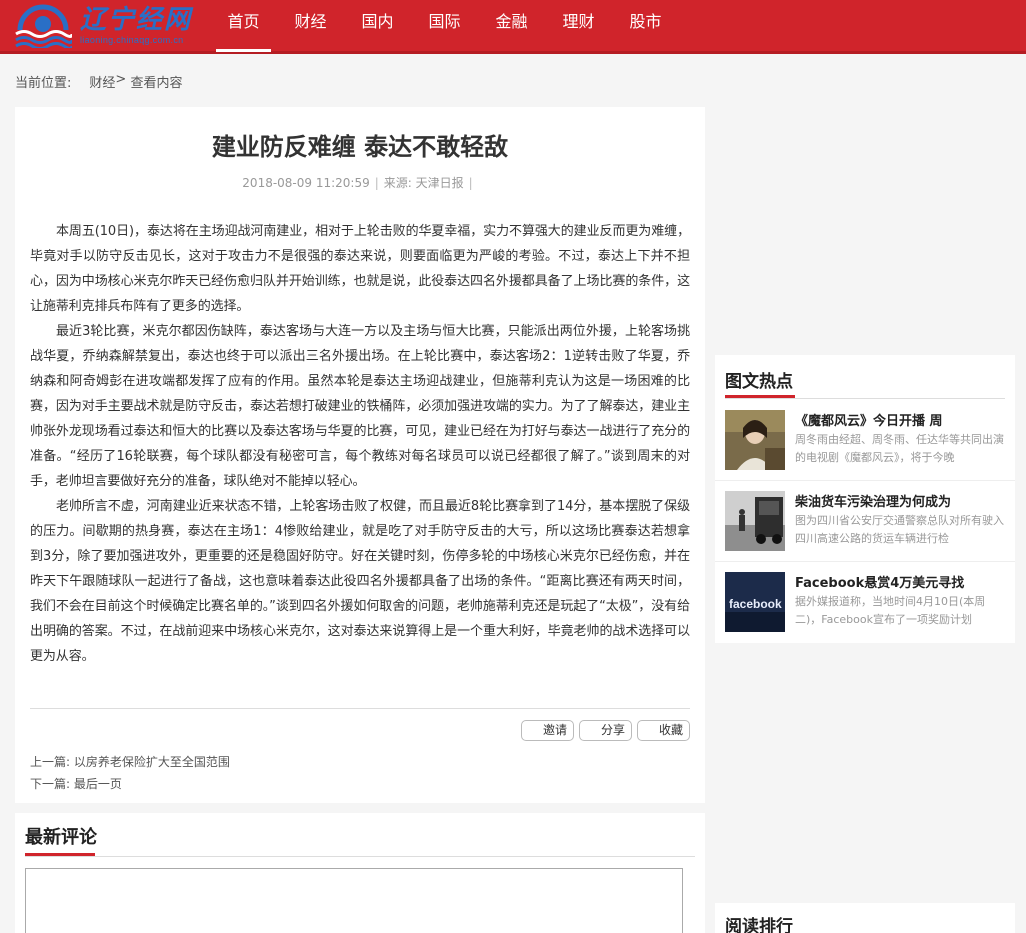 Image resolution: width=1026 pixels, height=933 pixels. Describe the element at coordinates (98, 784) in the screenshot. I see `next-article-link: 最后一页` at that location.